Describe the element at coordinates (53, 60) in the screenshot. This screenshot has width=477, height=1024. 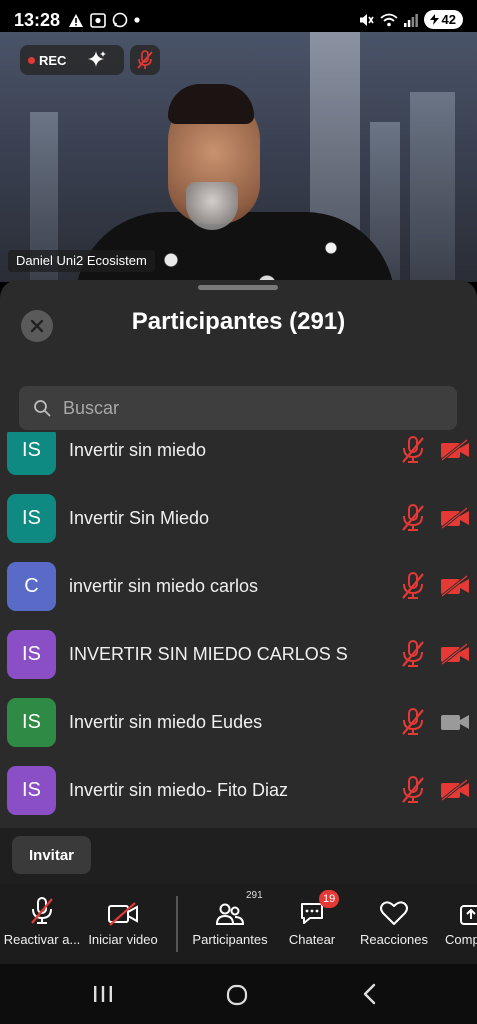
I see `rec-label: REC` at that location.